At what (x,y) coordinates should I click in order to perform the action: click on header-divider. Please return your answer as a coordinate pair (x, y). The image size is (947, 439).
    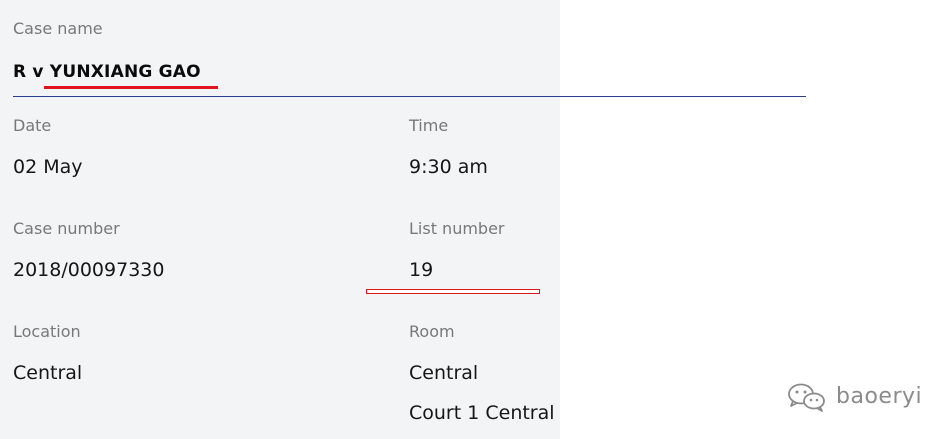
    Looking at the image, I should click on (409, 96).